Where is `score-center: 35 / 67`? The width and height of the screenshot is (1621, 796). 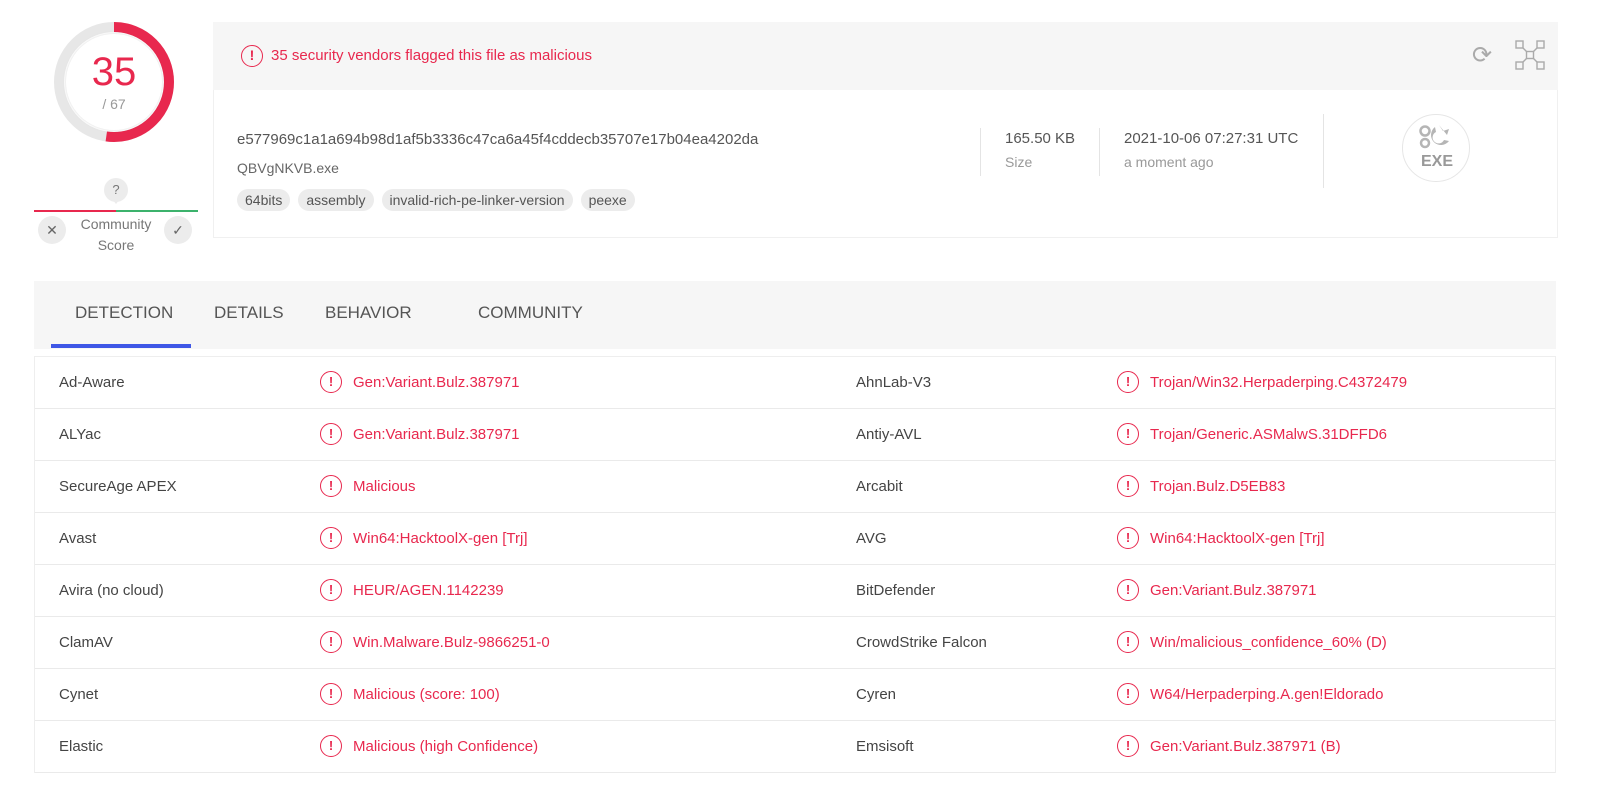
score-center: 35 / 67 is located at coordinates (114, 82).